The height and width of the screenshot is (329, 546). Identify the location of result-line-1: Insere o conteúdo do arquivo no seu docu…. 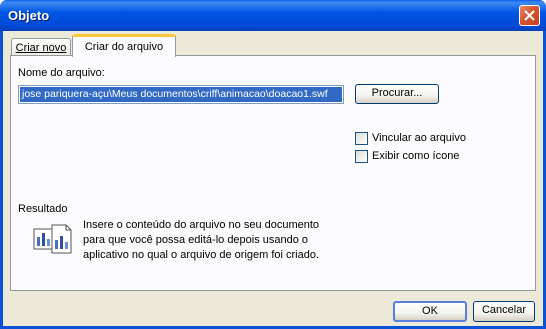
(201, 225).